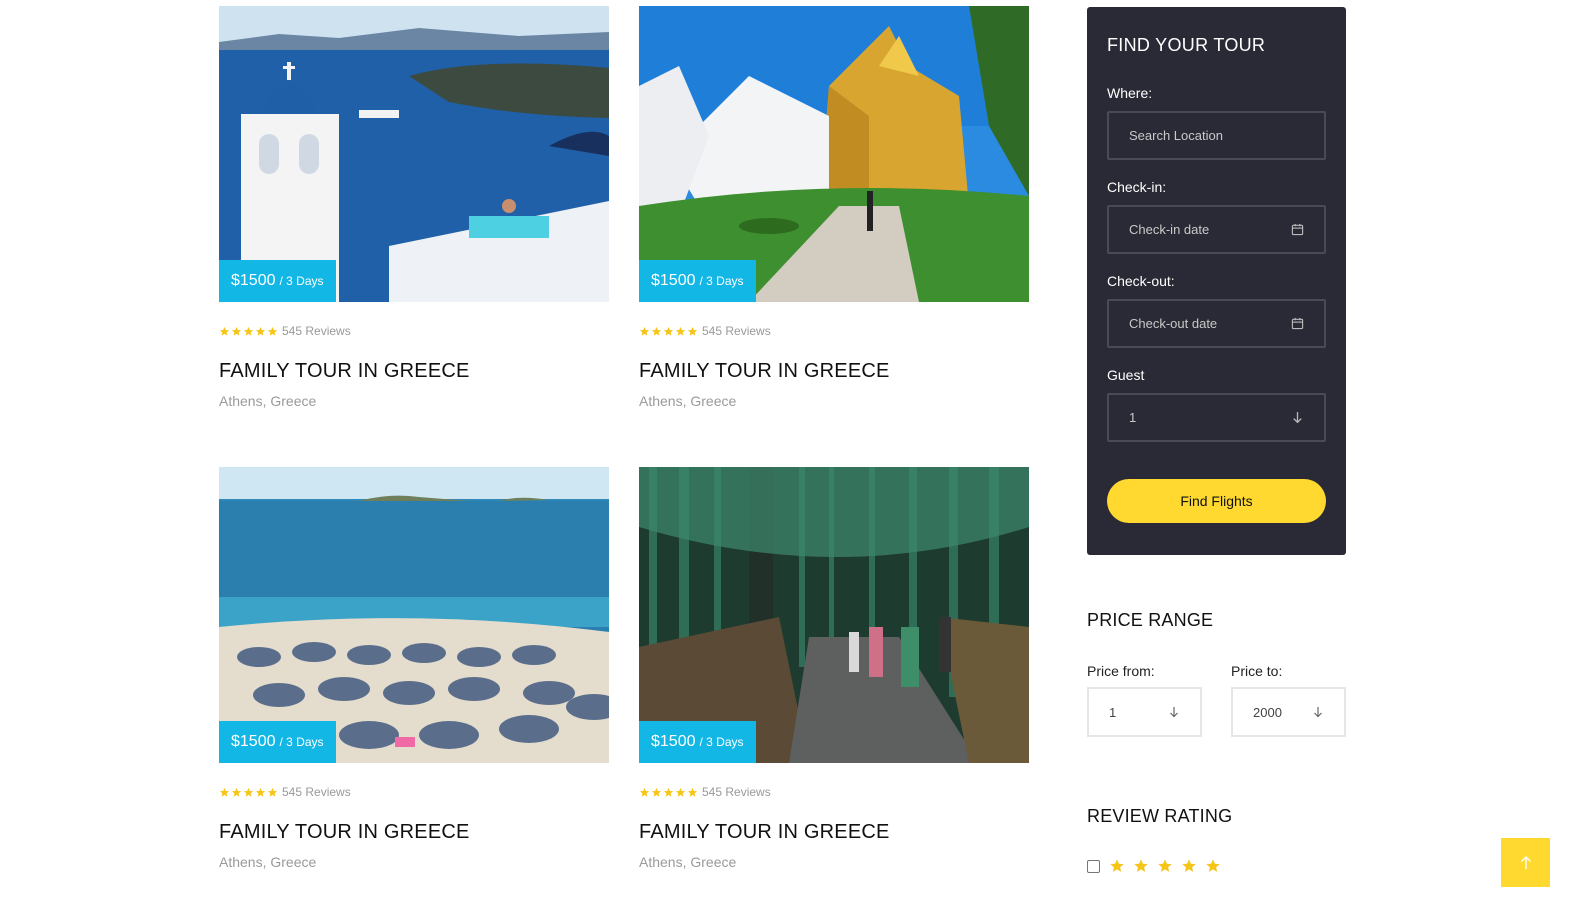  What do you see at coordinates (1150, 620) in the screenshot?
I see `price-range-title: PRICE RANGE` at bounding box center [1150, 620].